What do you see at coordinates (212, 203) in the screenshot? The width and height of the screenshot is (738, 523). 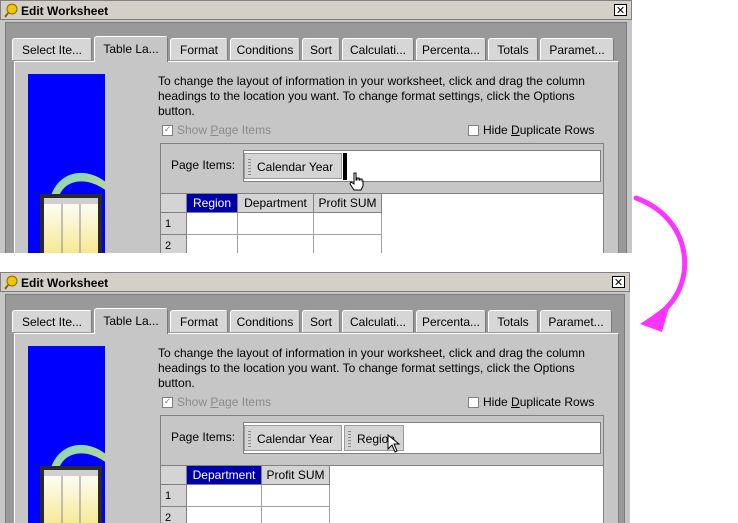 I see `column-header-region: Region` at bounding box center [212, 203].